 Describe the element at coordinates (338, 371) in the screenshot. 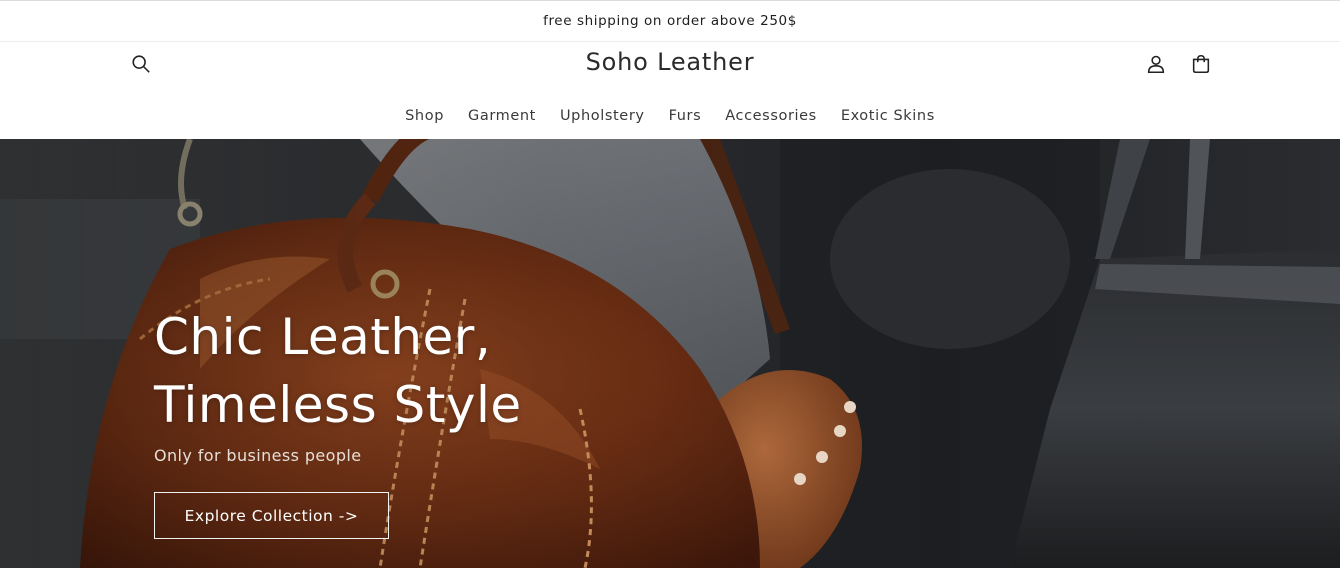

I see `hero-title: Chic Leather, Timeless Style` at that location.